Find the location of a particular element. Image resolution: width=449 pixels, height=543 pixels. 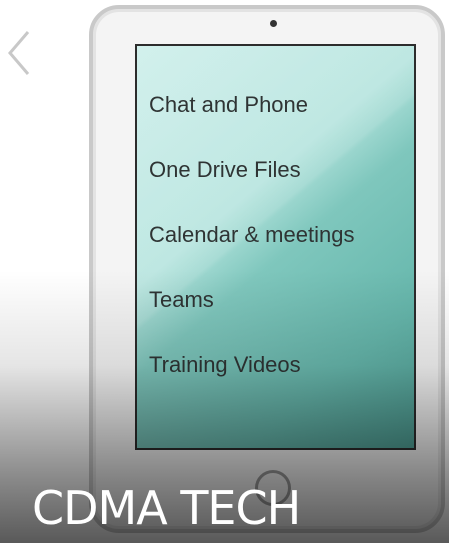

menu-item-training-videos: Training Videos is located at coordinates (251, 382).